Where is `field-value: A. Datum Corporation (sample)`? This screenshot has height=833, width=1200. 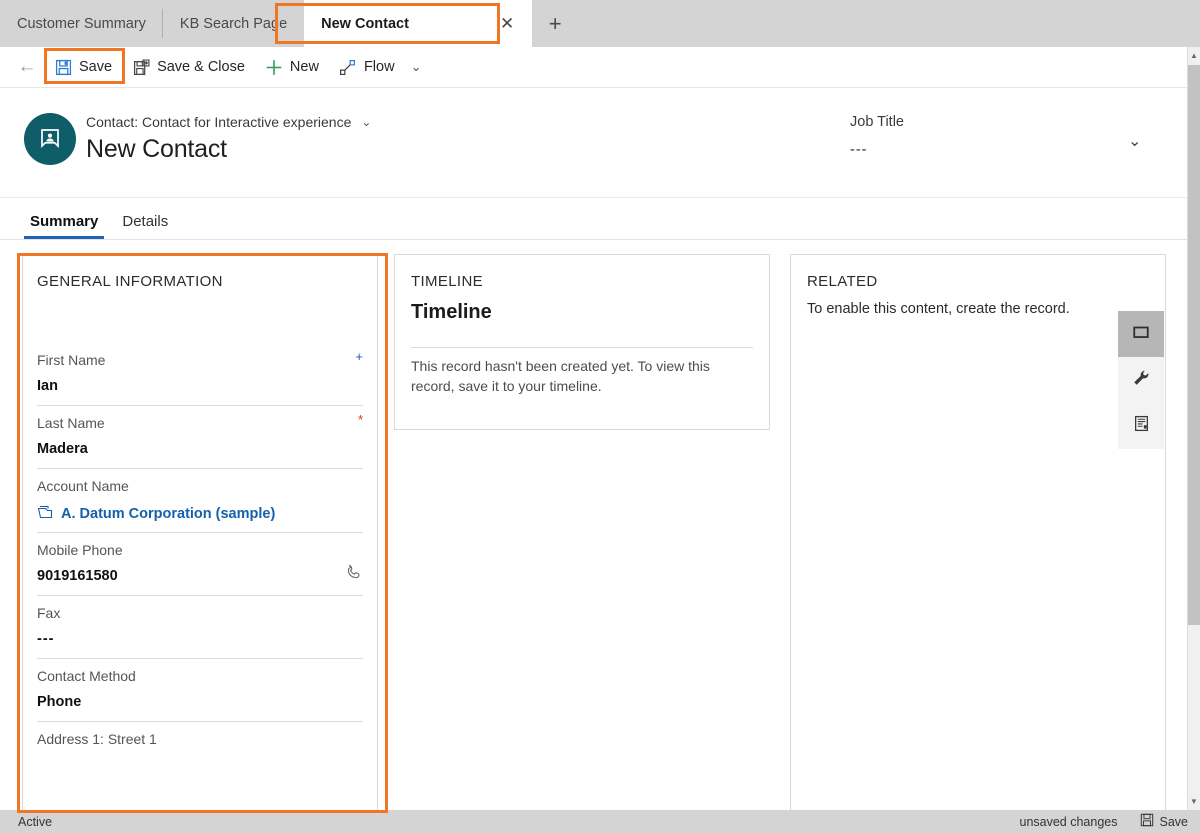
field-value: A. Datum Corporation (sample) is located at coordinates (168, 514).